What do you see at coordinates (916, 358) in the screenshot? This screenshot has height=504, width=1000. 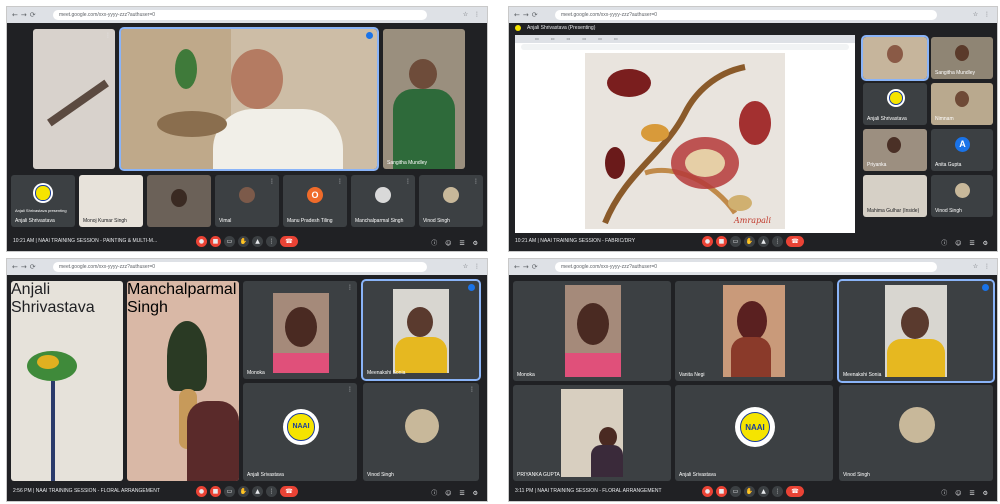 I see `participant-shirt` at bounding box center [916, 358].